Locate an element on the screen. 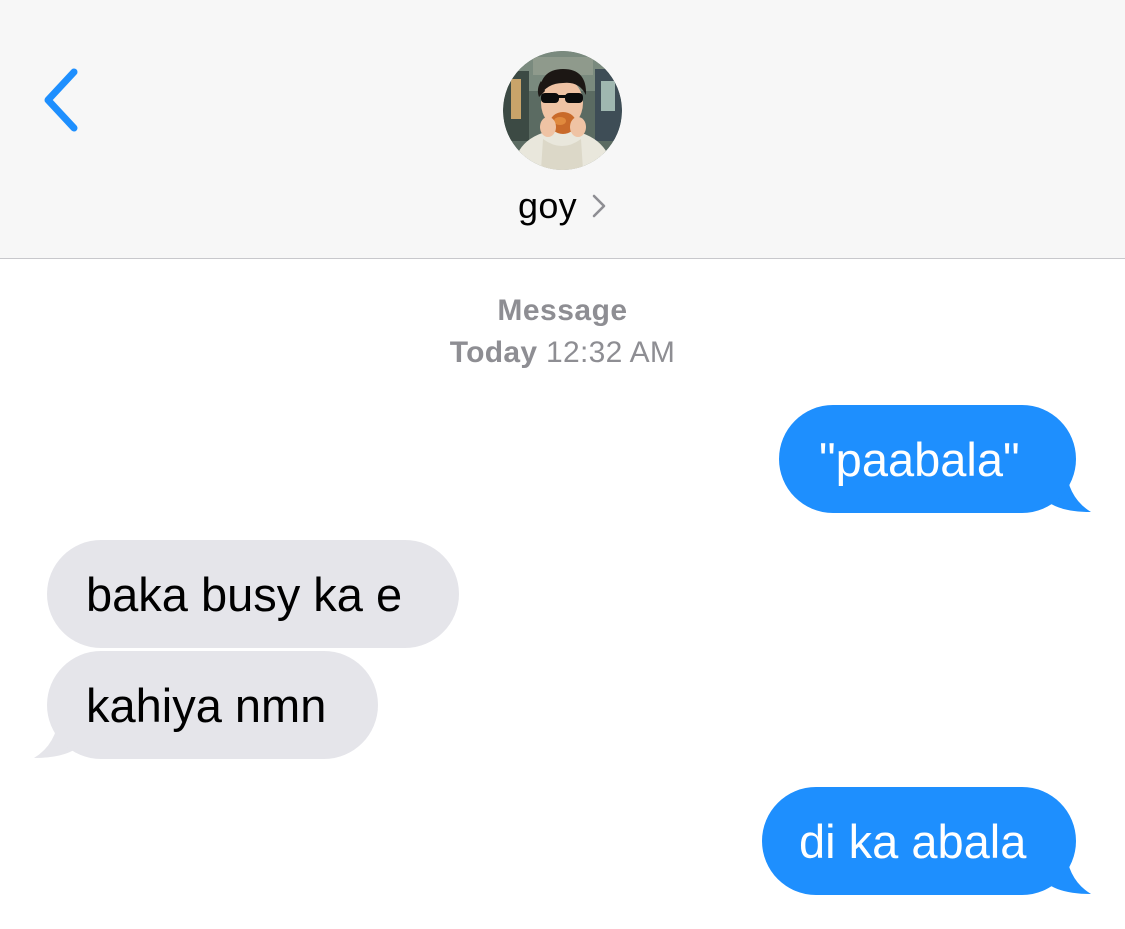 Image resolution: width=1125 pixels, height=929 pixels. contact-name-button: goy is located at coordinates (562, 206).